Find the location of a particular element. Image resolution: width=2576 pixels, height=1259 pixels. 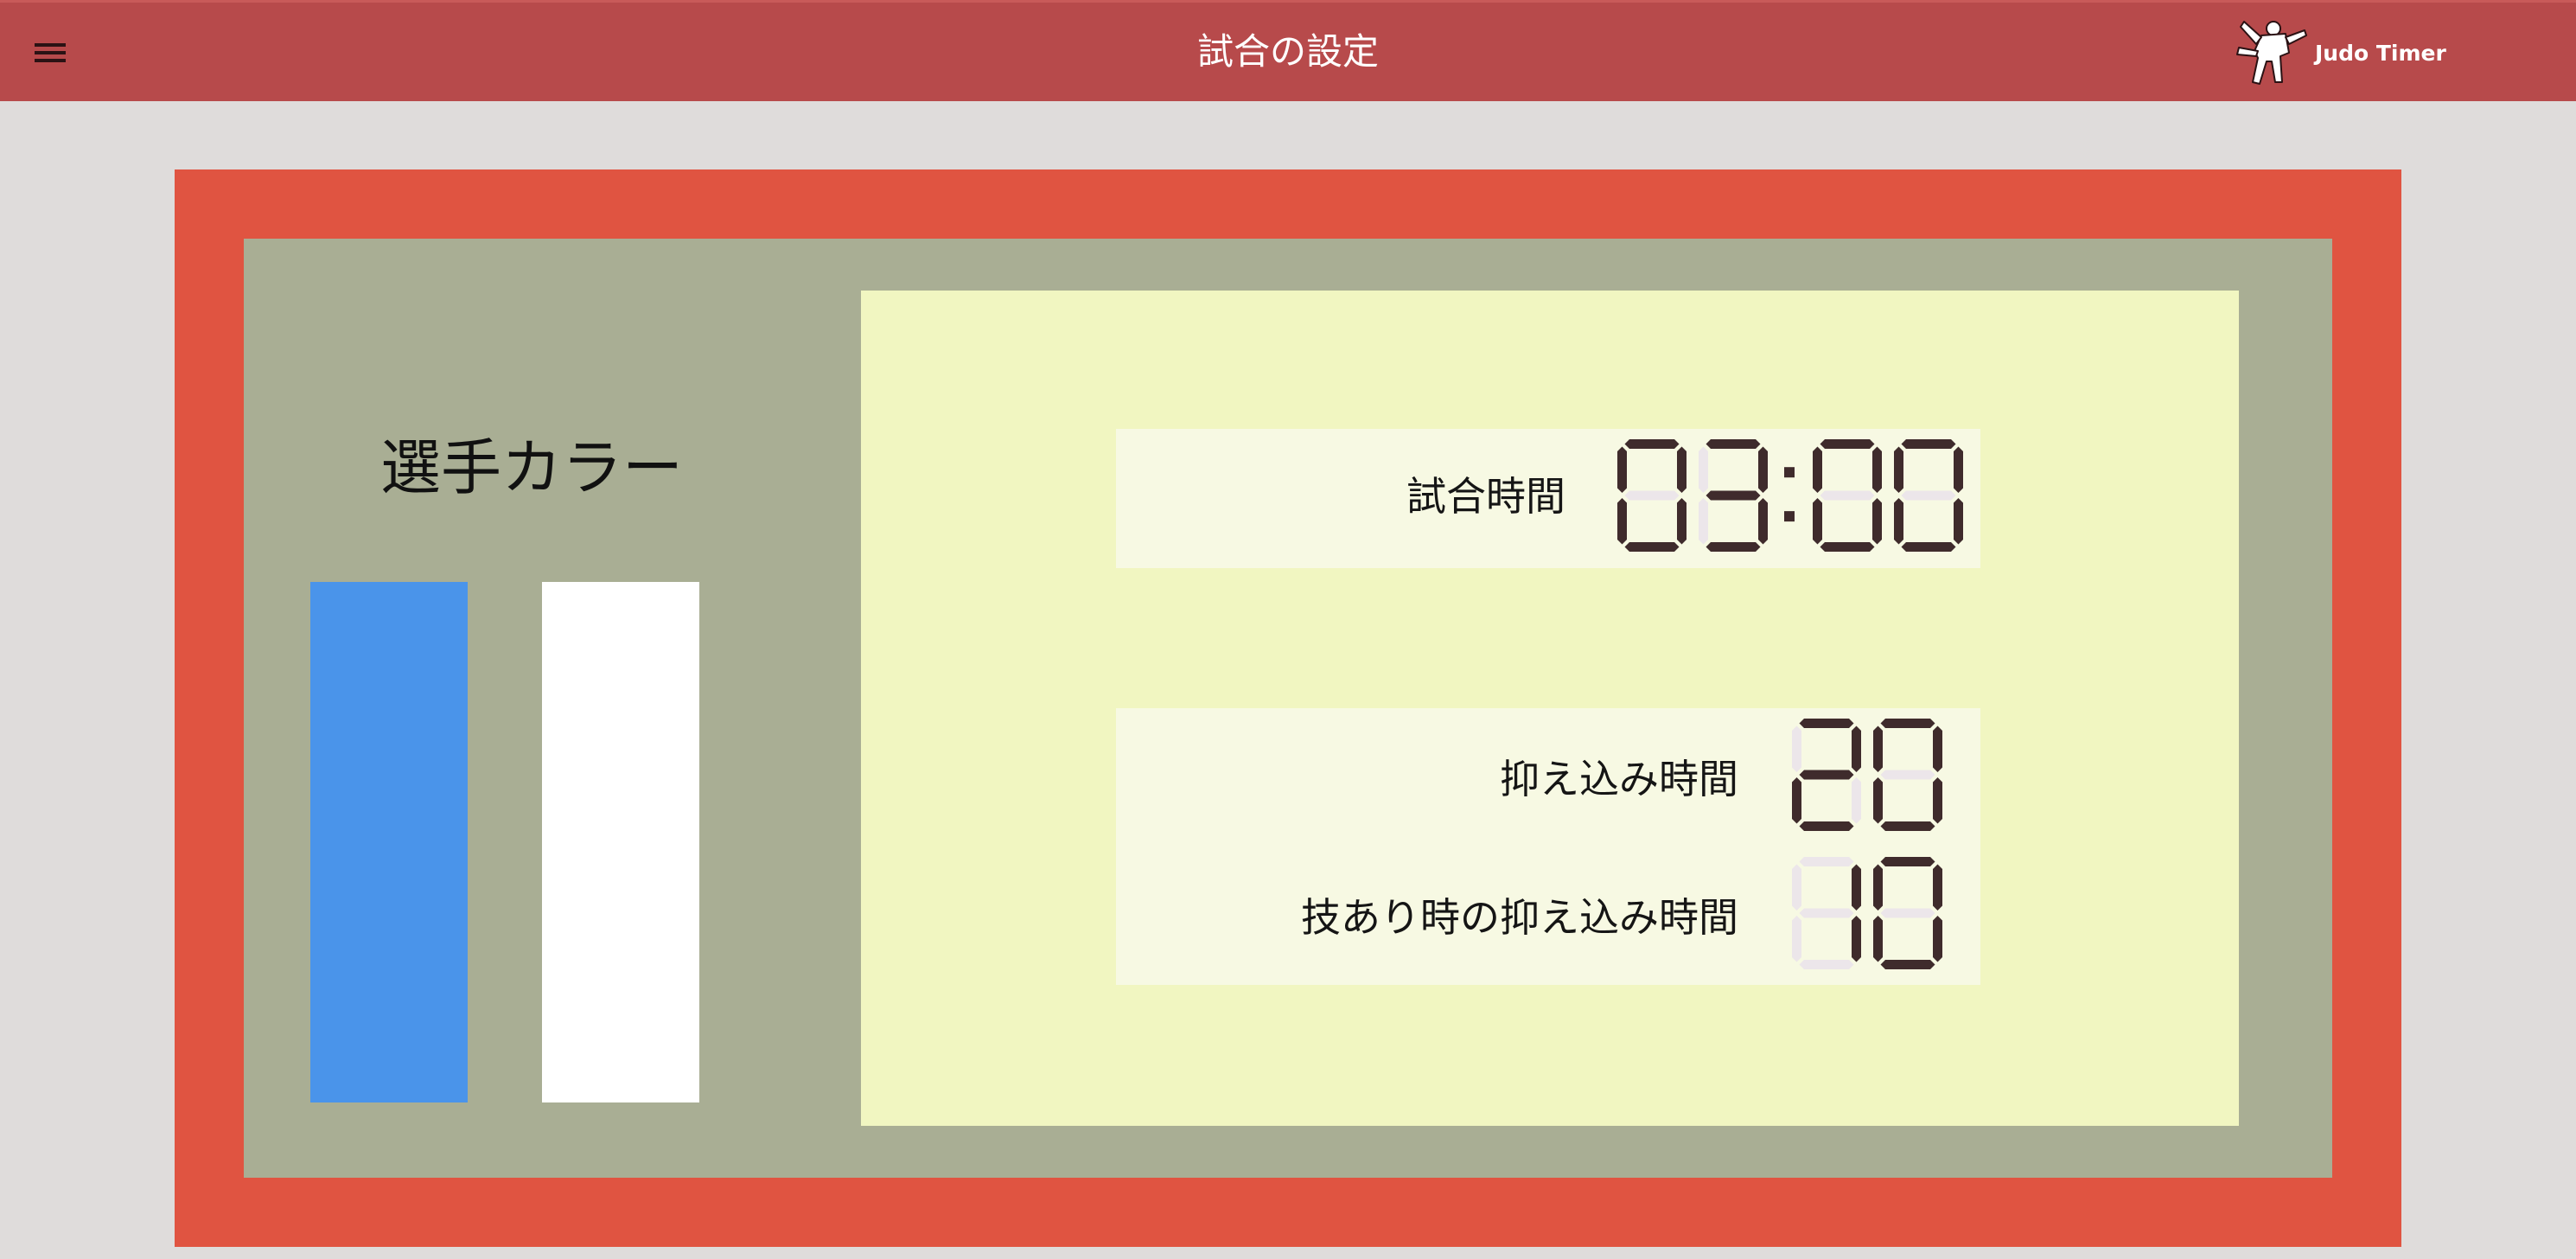

colon-separator is located at coordinates (1789, 495).